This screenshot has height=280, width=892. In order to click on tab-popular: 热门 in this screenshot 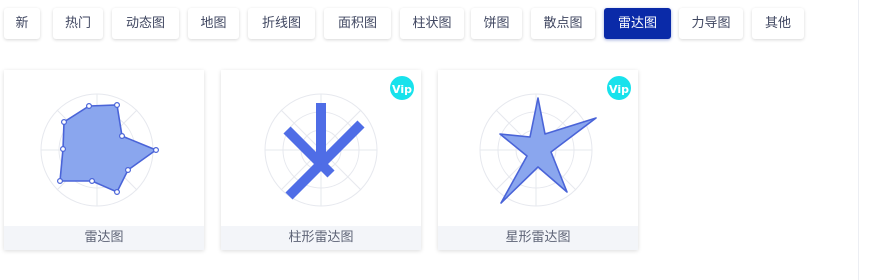, I will do `click(78, 23)`.